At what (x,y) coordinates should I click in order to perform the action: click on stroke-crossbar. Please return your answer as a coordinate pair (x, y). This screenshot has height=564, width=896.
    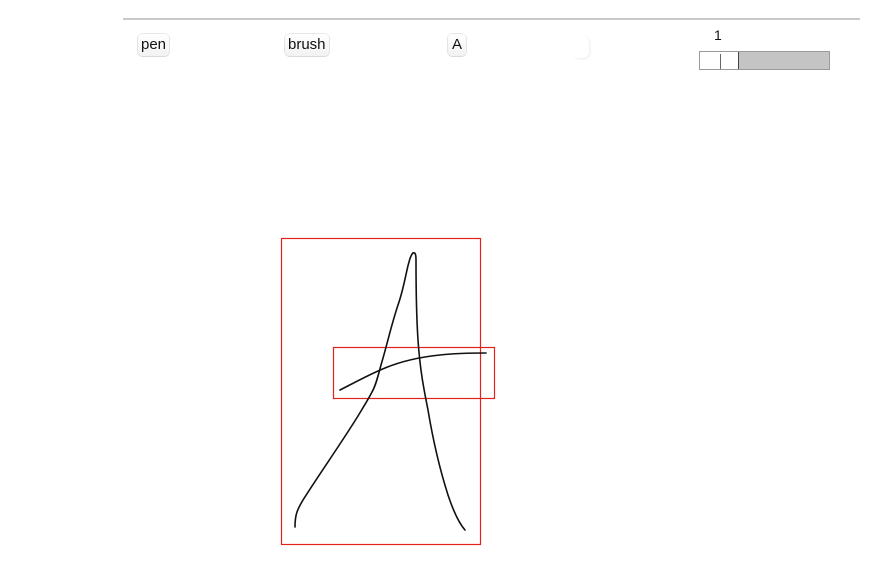
    Looking at the image, I should click on (413, 371).